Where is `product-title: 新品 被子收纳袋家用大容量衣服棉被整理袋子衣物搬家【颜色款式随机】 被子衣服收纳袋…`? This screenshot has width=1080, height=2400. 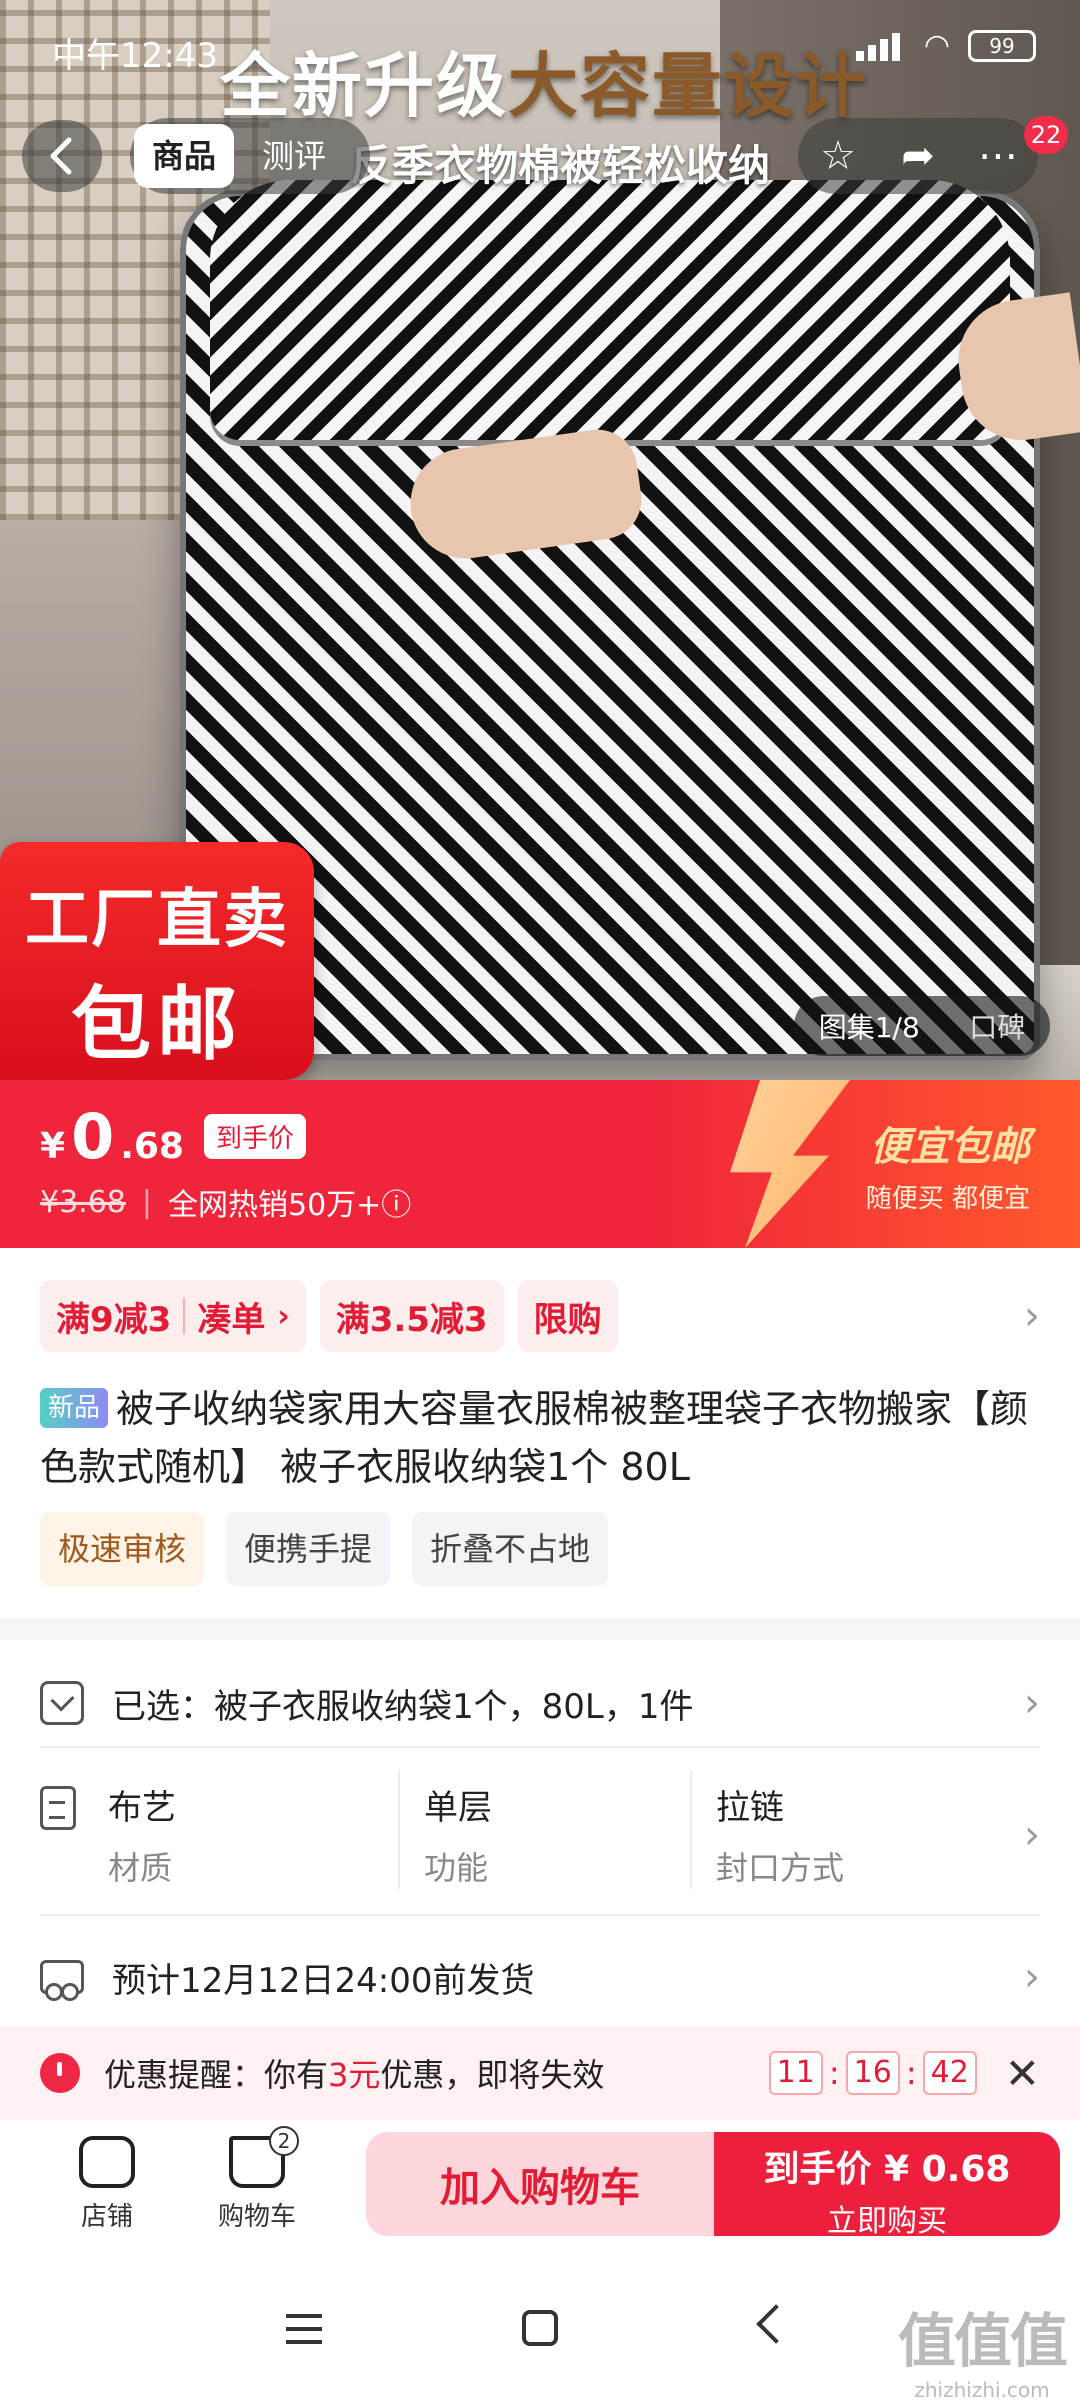 product-title: 新品 被子收纳袋家用大容量衣服棉被整理袋子衣物搬家【颜色款式随机】 被子衣服收纳袋… is located at coordinates (540, 1438).